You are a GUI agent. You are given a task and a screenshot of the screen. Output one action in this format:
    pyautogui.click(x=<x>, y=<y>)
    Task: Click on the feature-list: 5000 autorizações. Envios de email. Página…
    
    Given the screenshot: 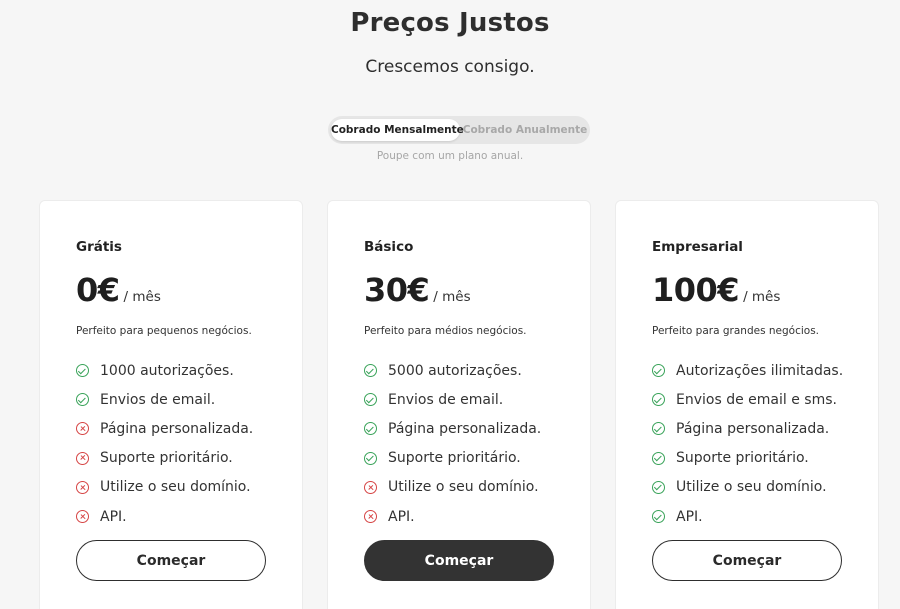 What is the action you would take?
    pyautogui.click(x=452, y=443)
    